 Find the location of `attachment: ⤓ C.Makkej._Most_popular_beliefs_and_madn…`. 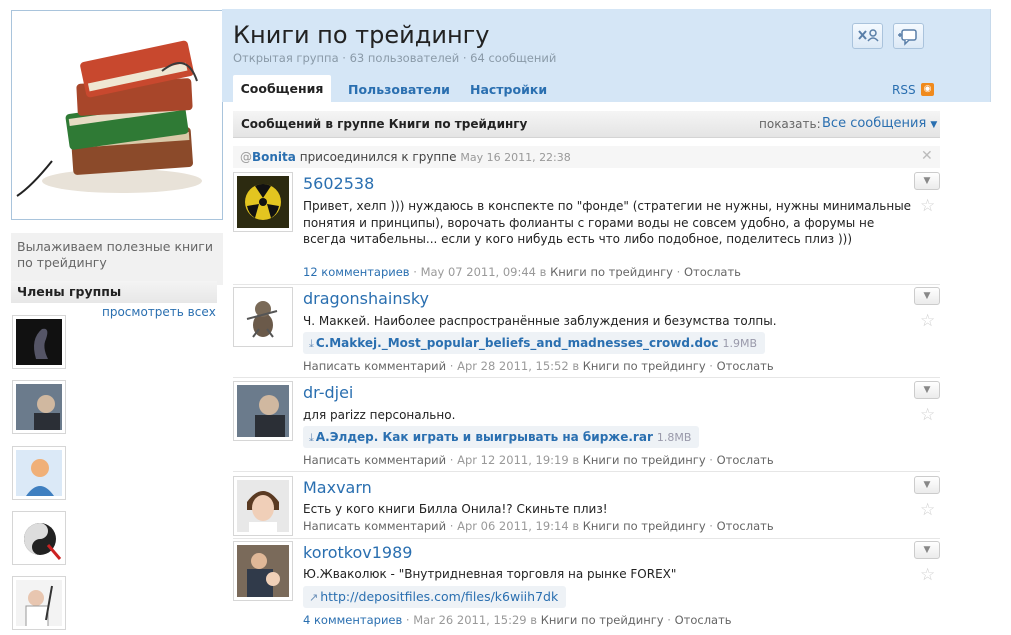

attachment: ⤓ C.Makkej._Most_popular_beliefs_and_madn… is located at coordinates (534, 343).